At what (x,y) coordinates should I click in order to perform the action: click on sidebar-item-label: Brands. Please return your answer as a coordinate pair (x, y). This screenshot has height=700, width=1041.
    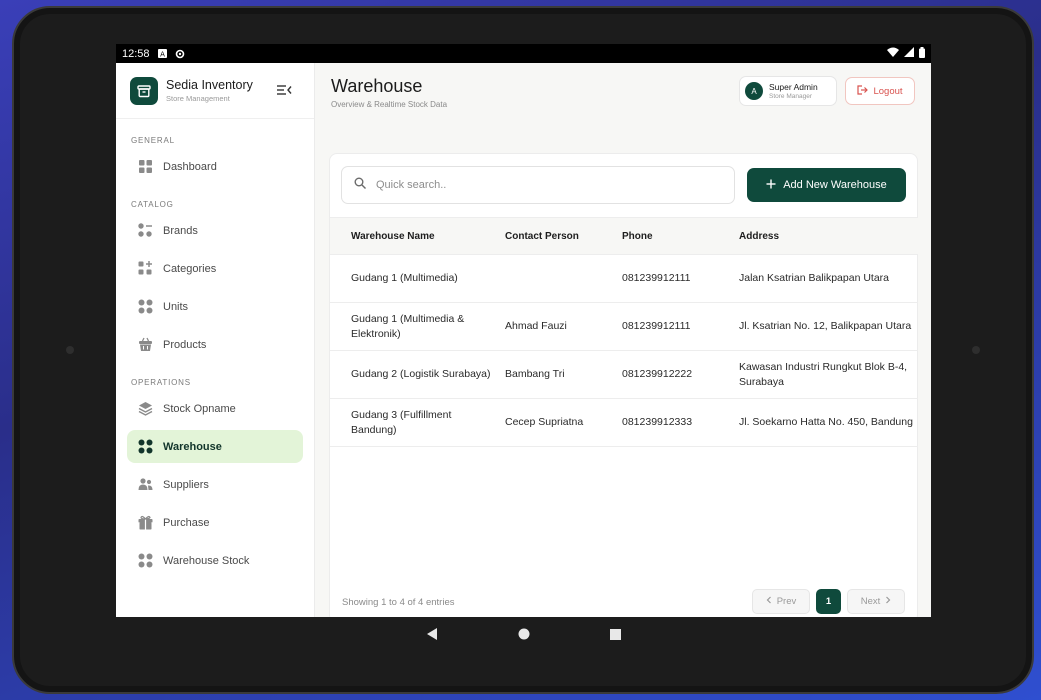
    Looking at the image, I should click on (180, 230).